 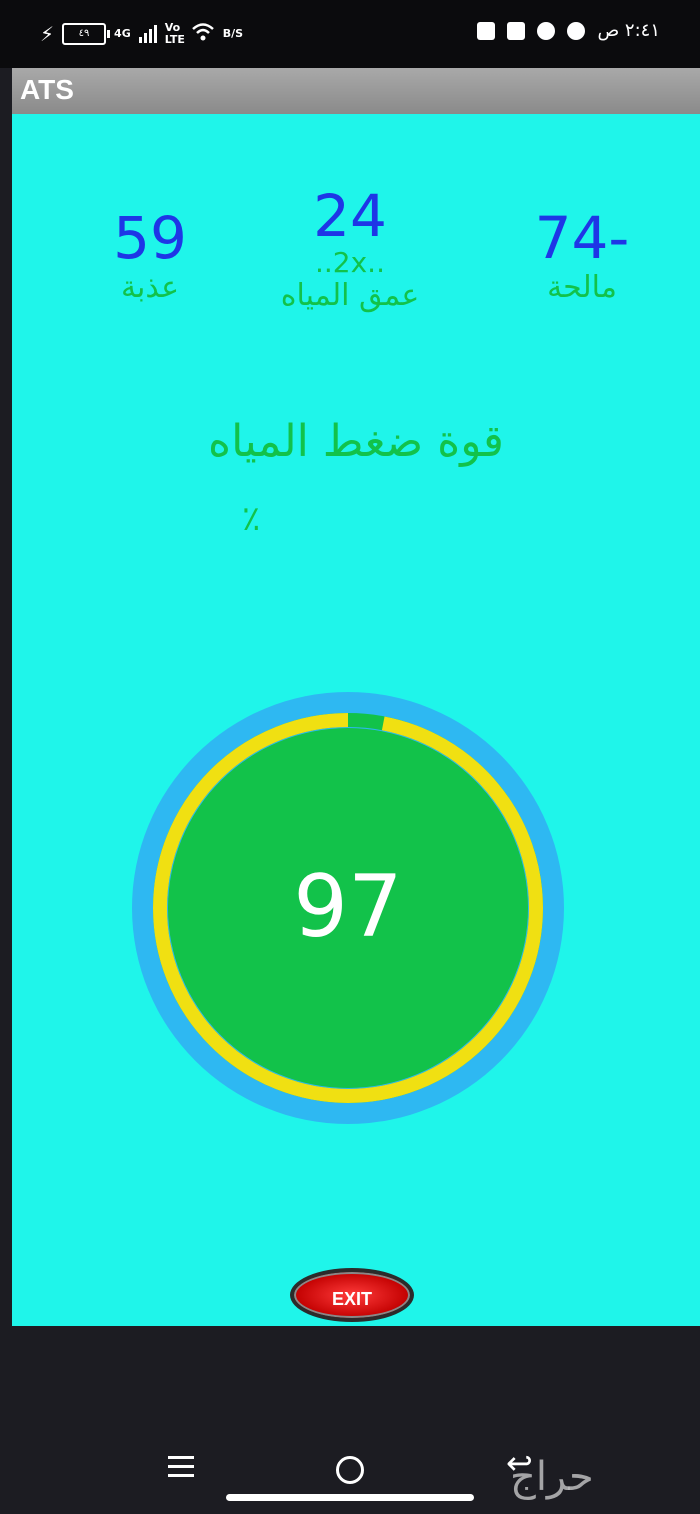 I want to click on home-icon, so click(x=350, y=1470).